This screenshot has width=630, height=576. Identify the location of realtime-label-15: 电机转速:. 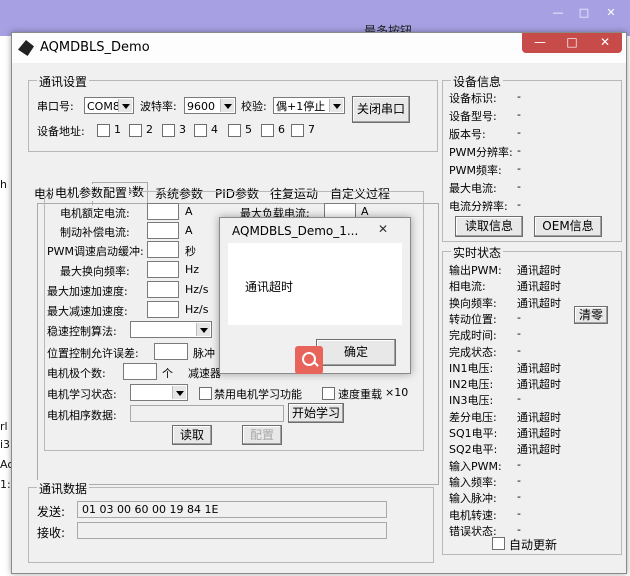
(473, 515).